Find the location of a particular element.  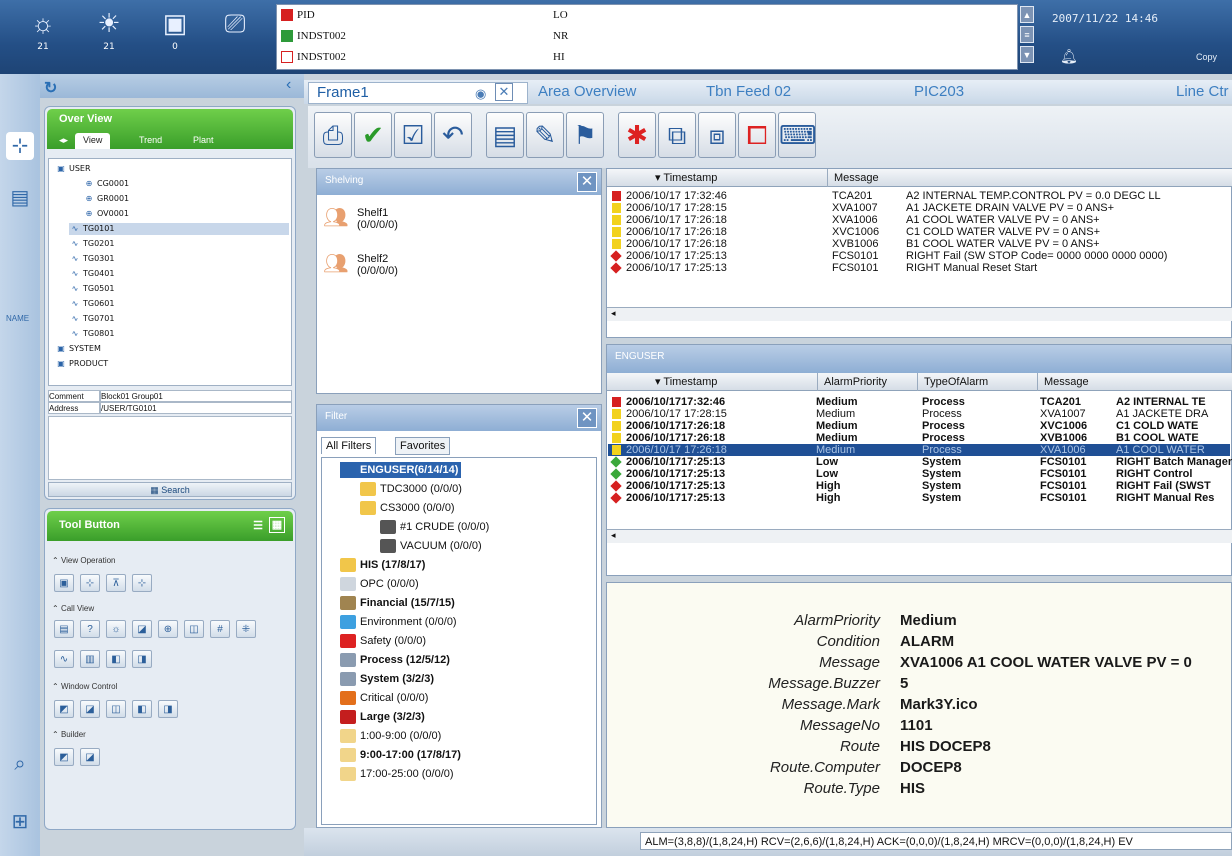

tree-node: ∿ TG0401 is located at coordinates (92, 274).